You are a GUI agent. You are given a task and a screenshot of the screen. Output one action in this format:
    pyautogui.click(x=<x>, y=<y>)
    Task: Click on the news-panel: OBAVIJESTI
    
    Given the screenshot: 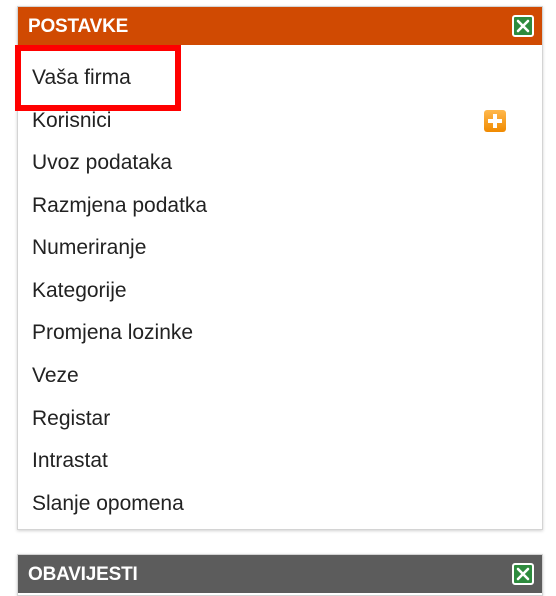 What is the action you would take?
    pyautogui.click(x=280, y=575)
    